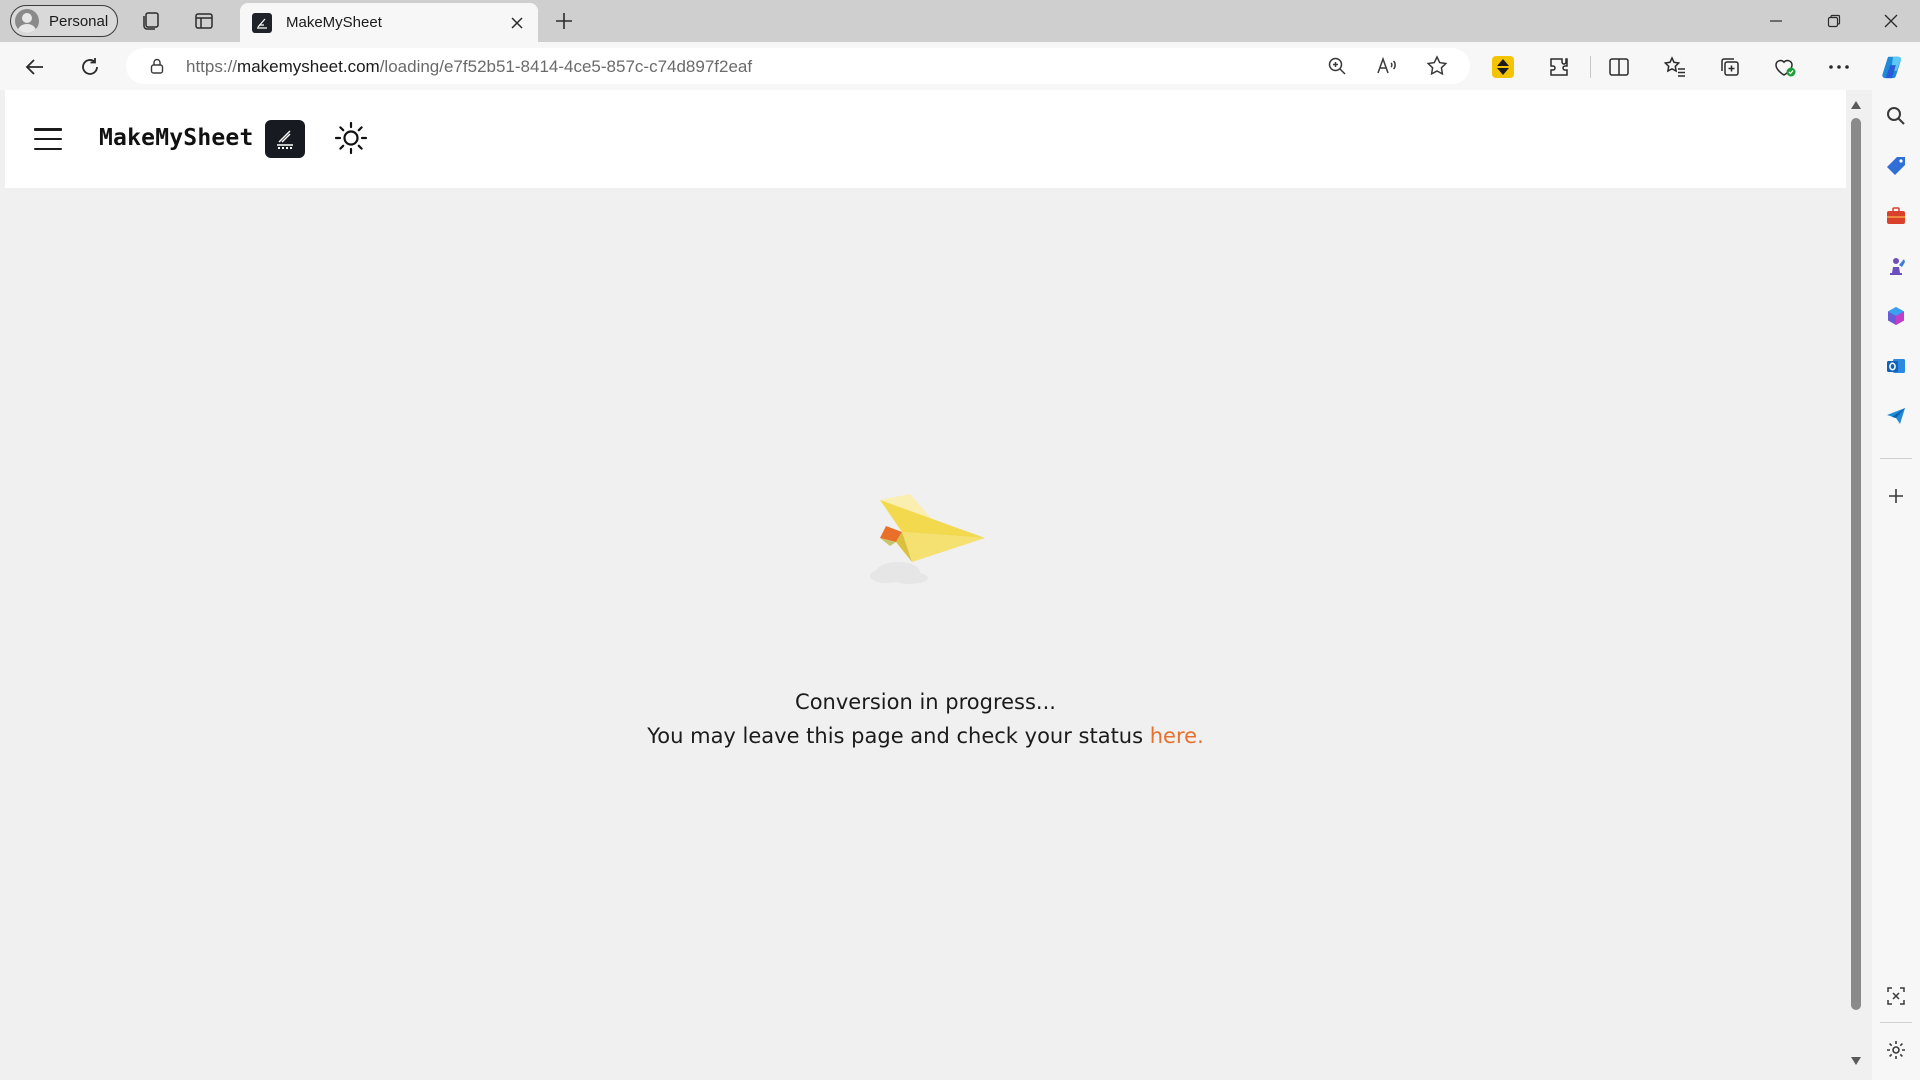  Describe the element at coordinates (389, 22) in the screenshot. I see `tab-makemysheet: MakeMySheet` at that location.